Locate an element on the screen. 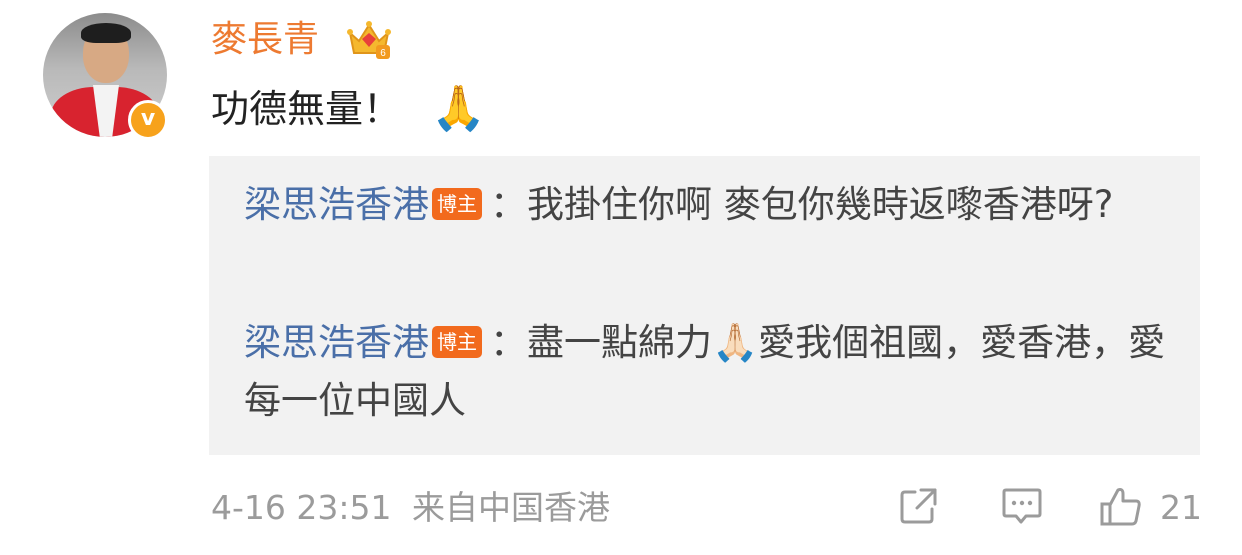 This screenshot has height=555, width=1242. like-count: 21 is located at coordinates (1181, 507).